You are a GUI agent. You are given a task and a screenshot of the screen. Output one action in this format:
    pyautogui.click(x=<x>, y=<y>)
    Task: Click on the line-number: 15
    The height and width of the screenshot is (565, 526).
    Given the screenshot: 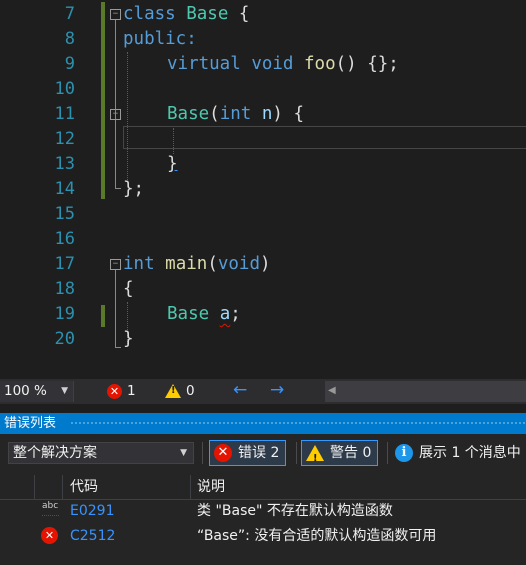 What is the action you would take?
    pyautogui.click(x=64, y=214)
    